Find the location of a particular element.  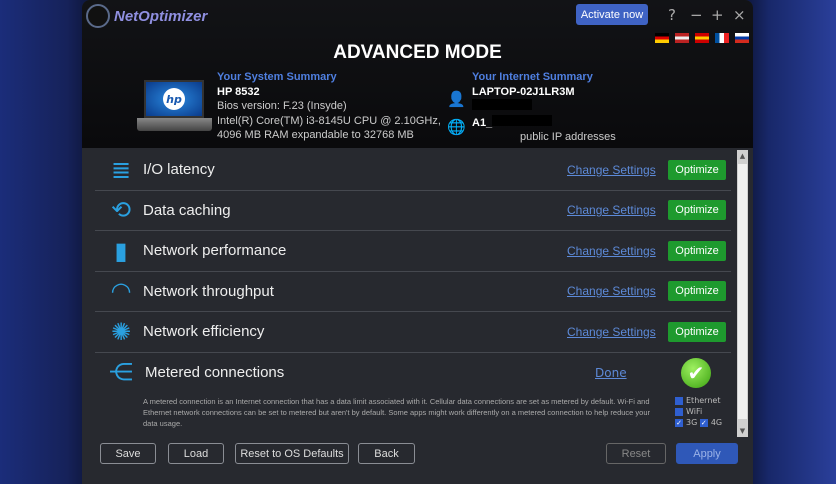

scroll-down: ▼ is located at coordinates (742, 431).